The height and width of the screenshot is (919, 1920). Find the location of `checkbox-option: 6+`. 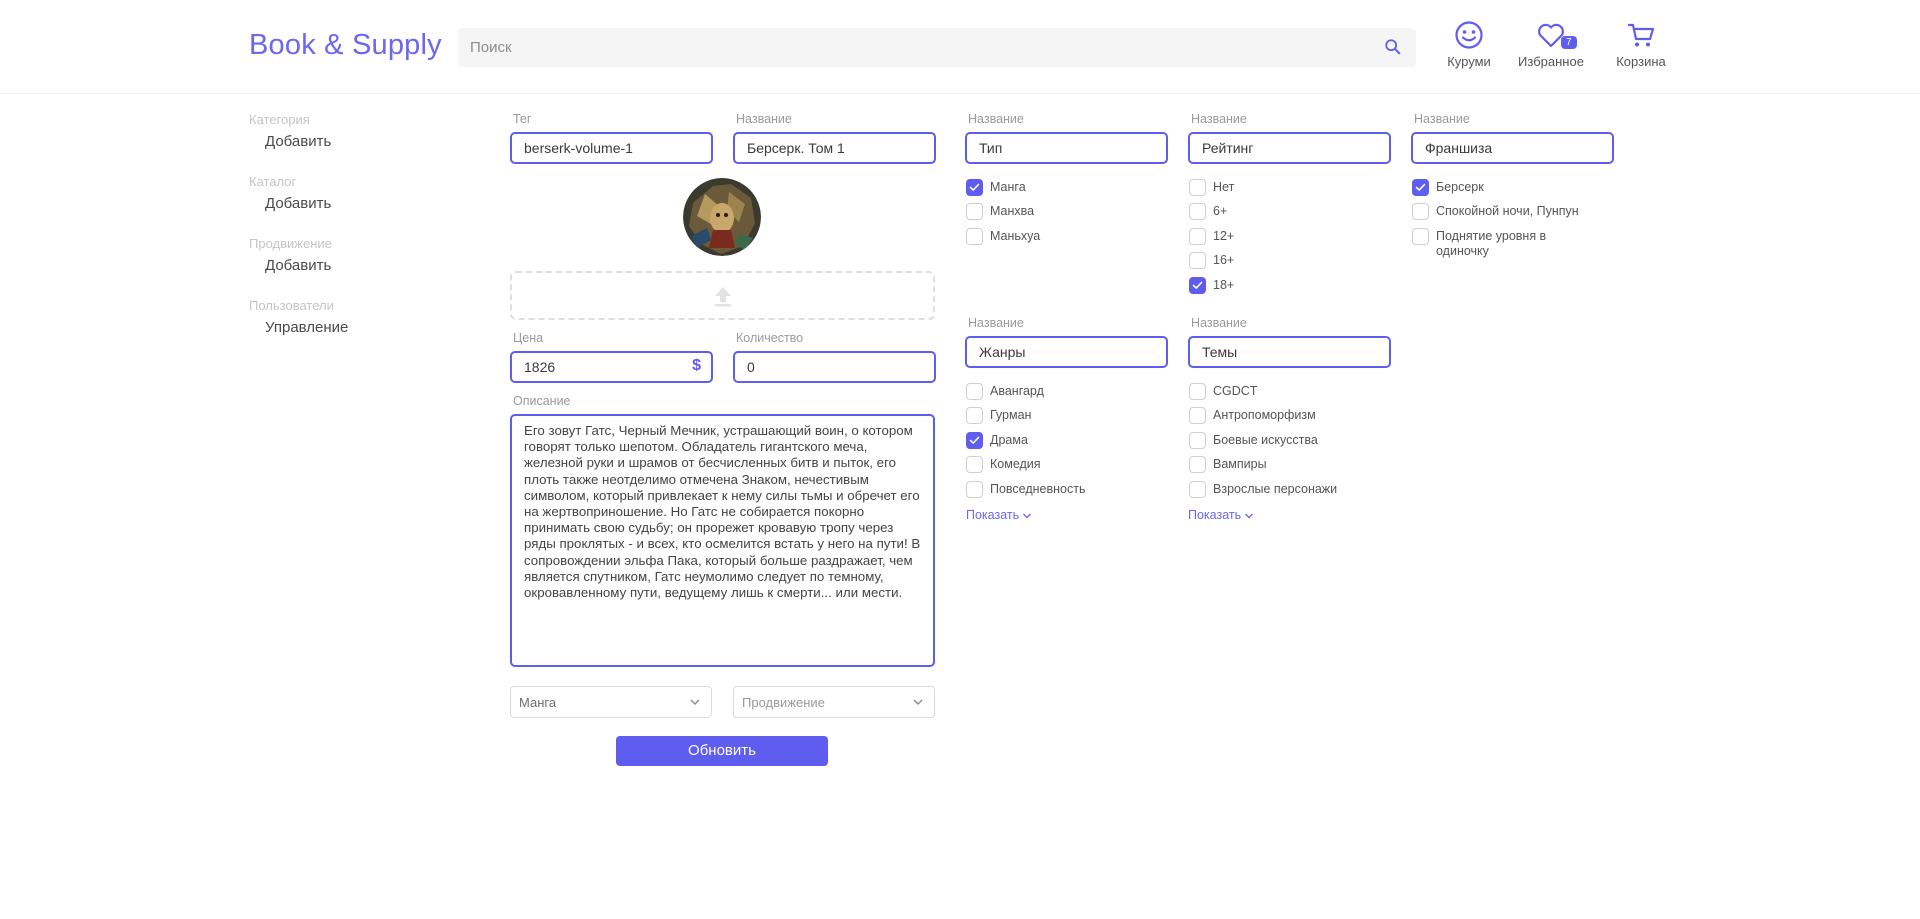

checkbox-option: 6+ is located at coordinates (1289, 215).